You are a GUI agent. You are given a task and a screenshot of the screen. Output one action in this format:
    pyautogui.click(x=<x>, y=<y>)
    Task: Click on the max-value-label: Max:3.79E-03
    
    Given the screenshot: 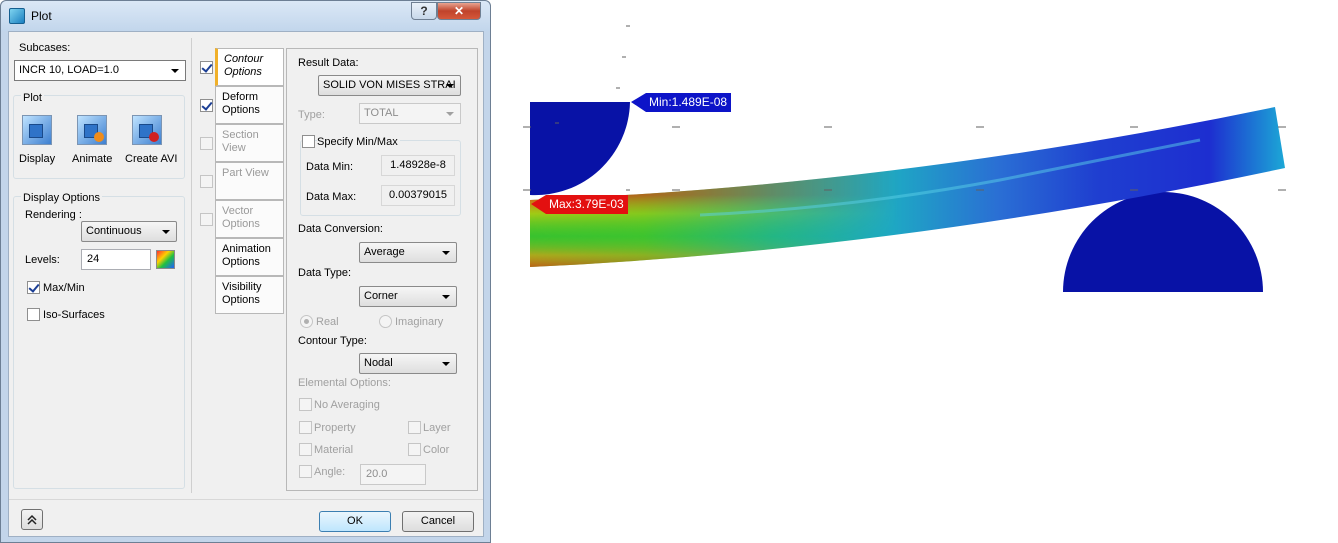 What is the action you would take?
    pyautogui.click(x=587, y=204)
    